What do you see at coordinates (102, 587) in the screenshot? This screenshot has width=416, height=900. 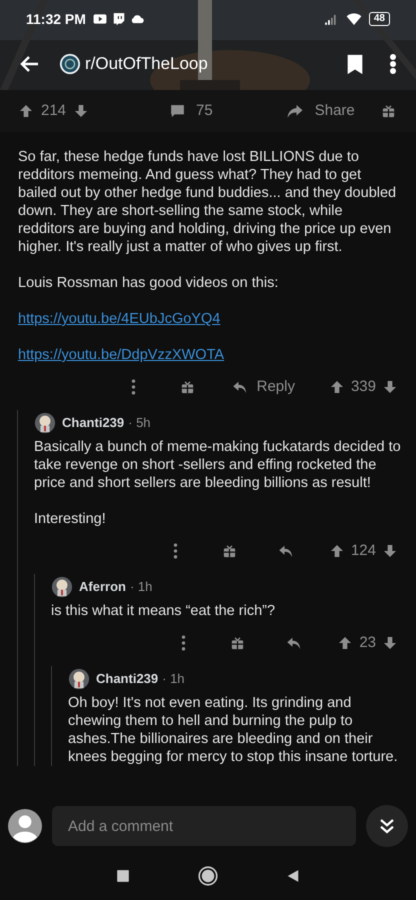 I see `comment-author: Aferron` at bounding box center [102, 587].